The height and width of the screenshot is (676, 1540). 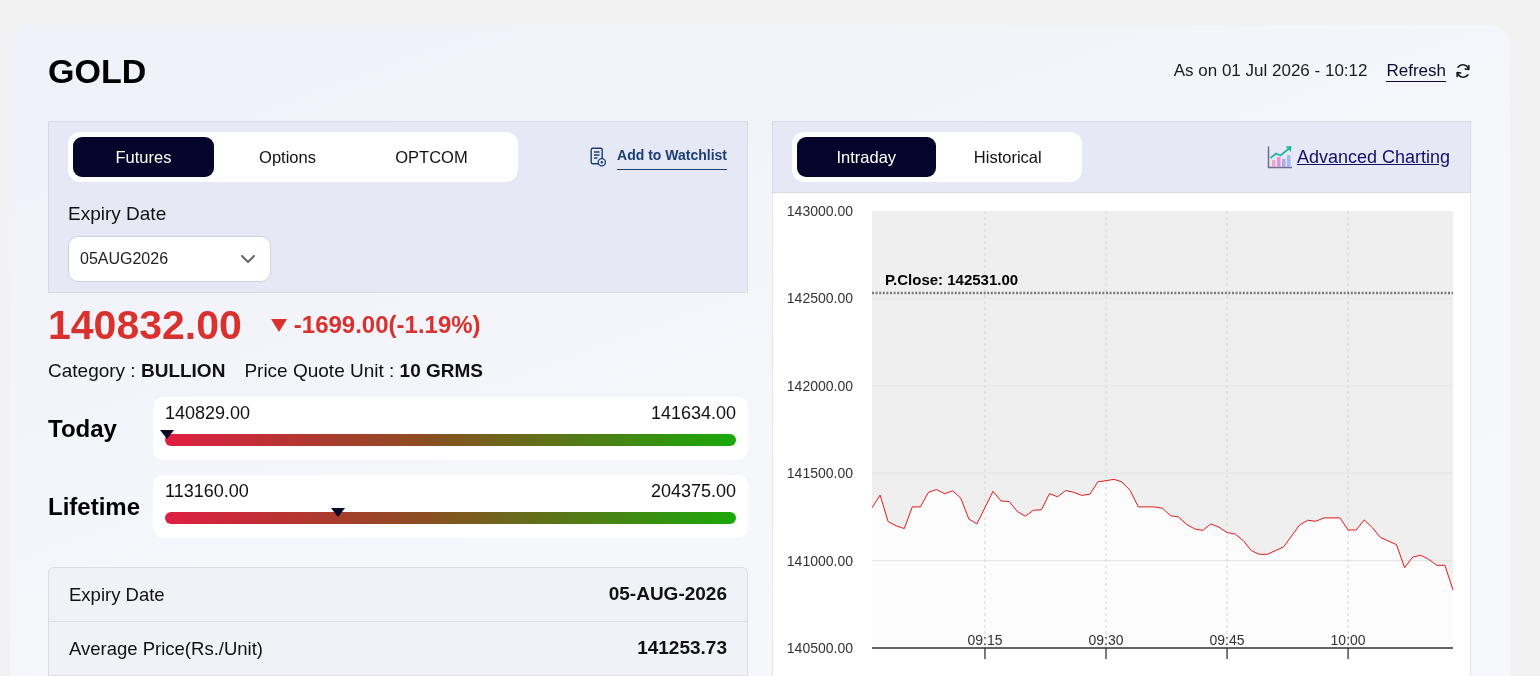 I want to click on y-axis-label: 141500.00, so click(x=819, y=473).